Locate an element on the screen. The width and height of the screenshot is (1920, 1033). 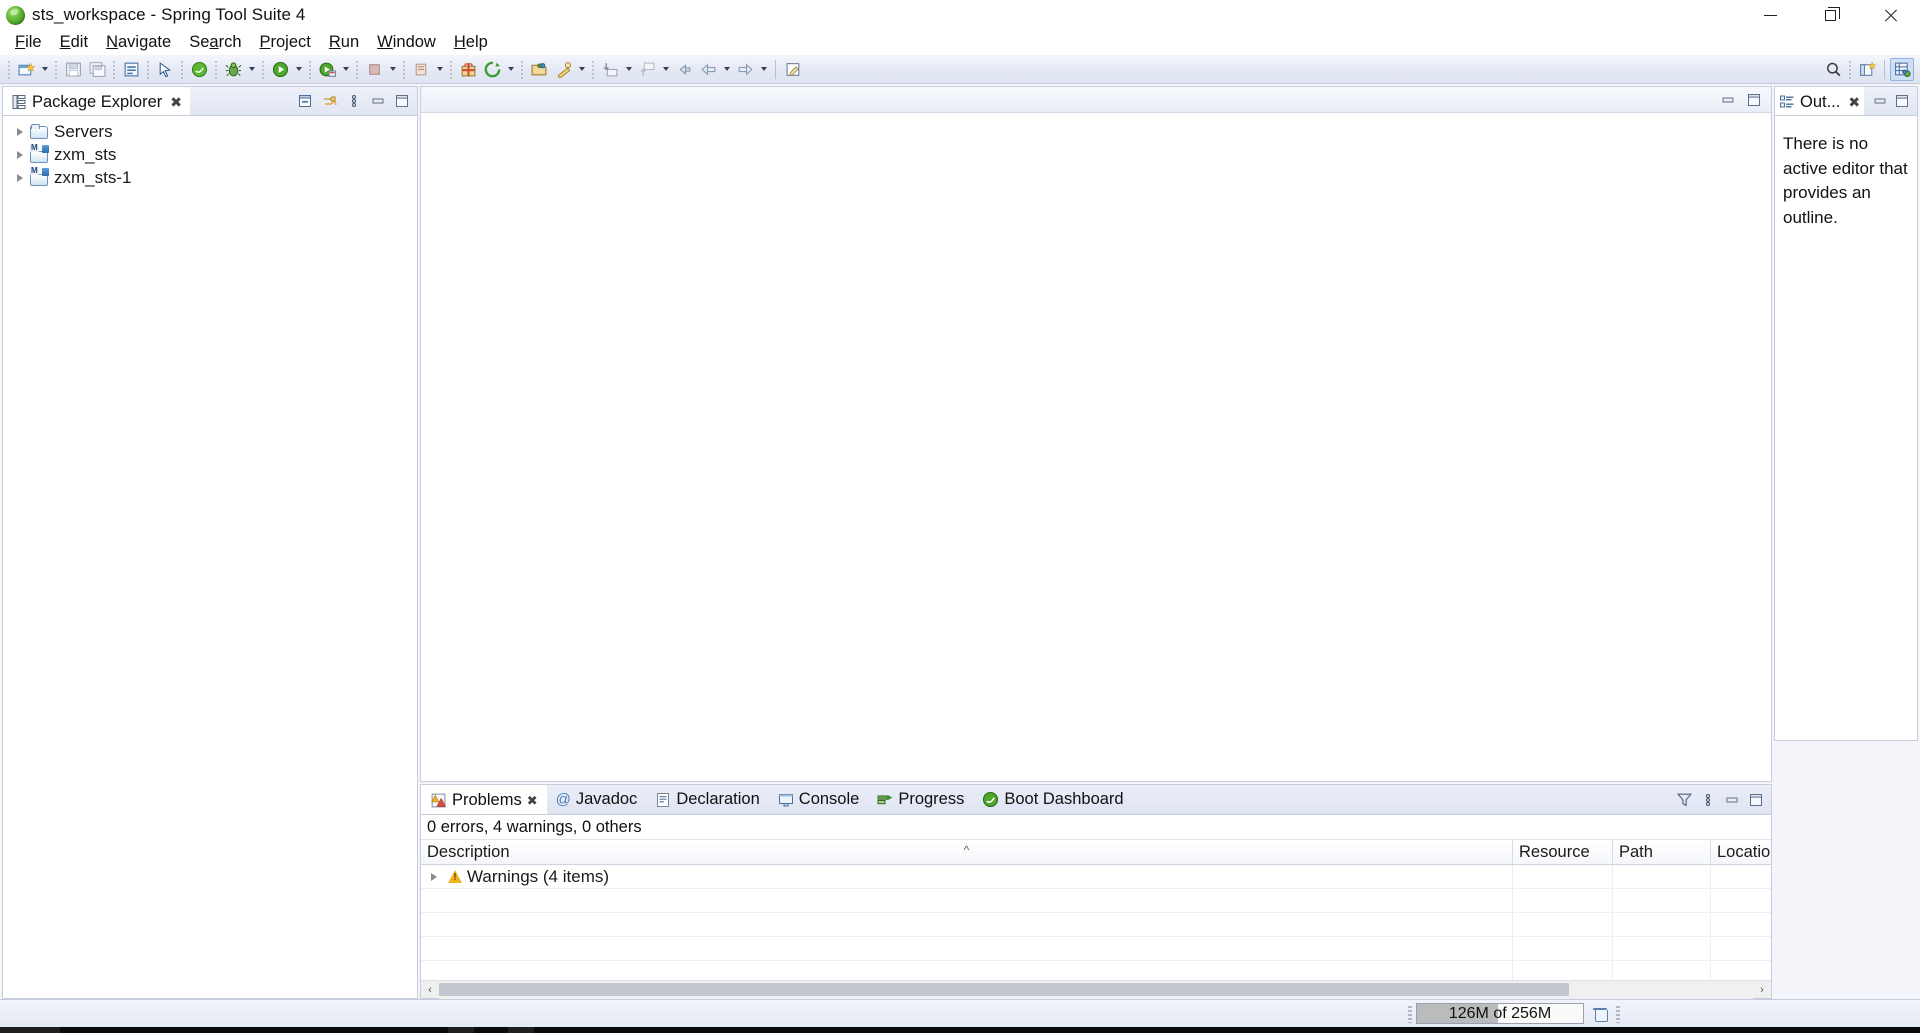
refresh-boot-dropdown is located at coordinates (510, 69).